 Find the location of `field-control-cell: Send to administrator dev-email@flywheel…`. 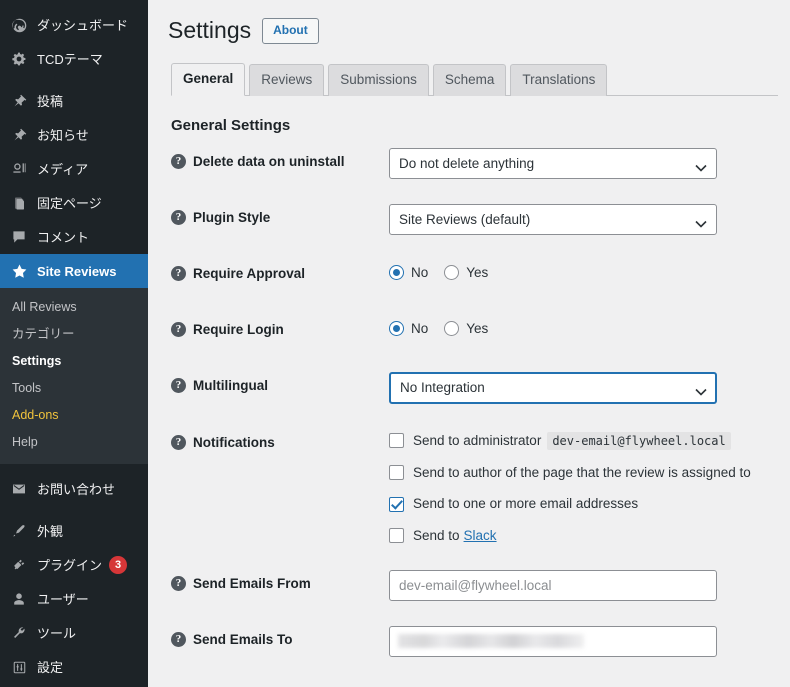

field-control-cell: Send to administrator dev-email@flywheel… is located at coordinates (583, 487).